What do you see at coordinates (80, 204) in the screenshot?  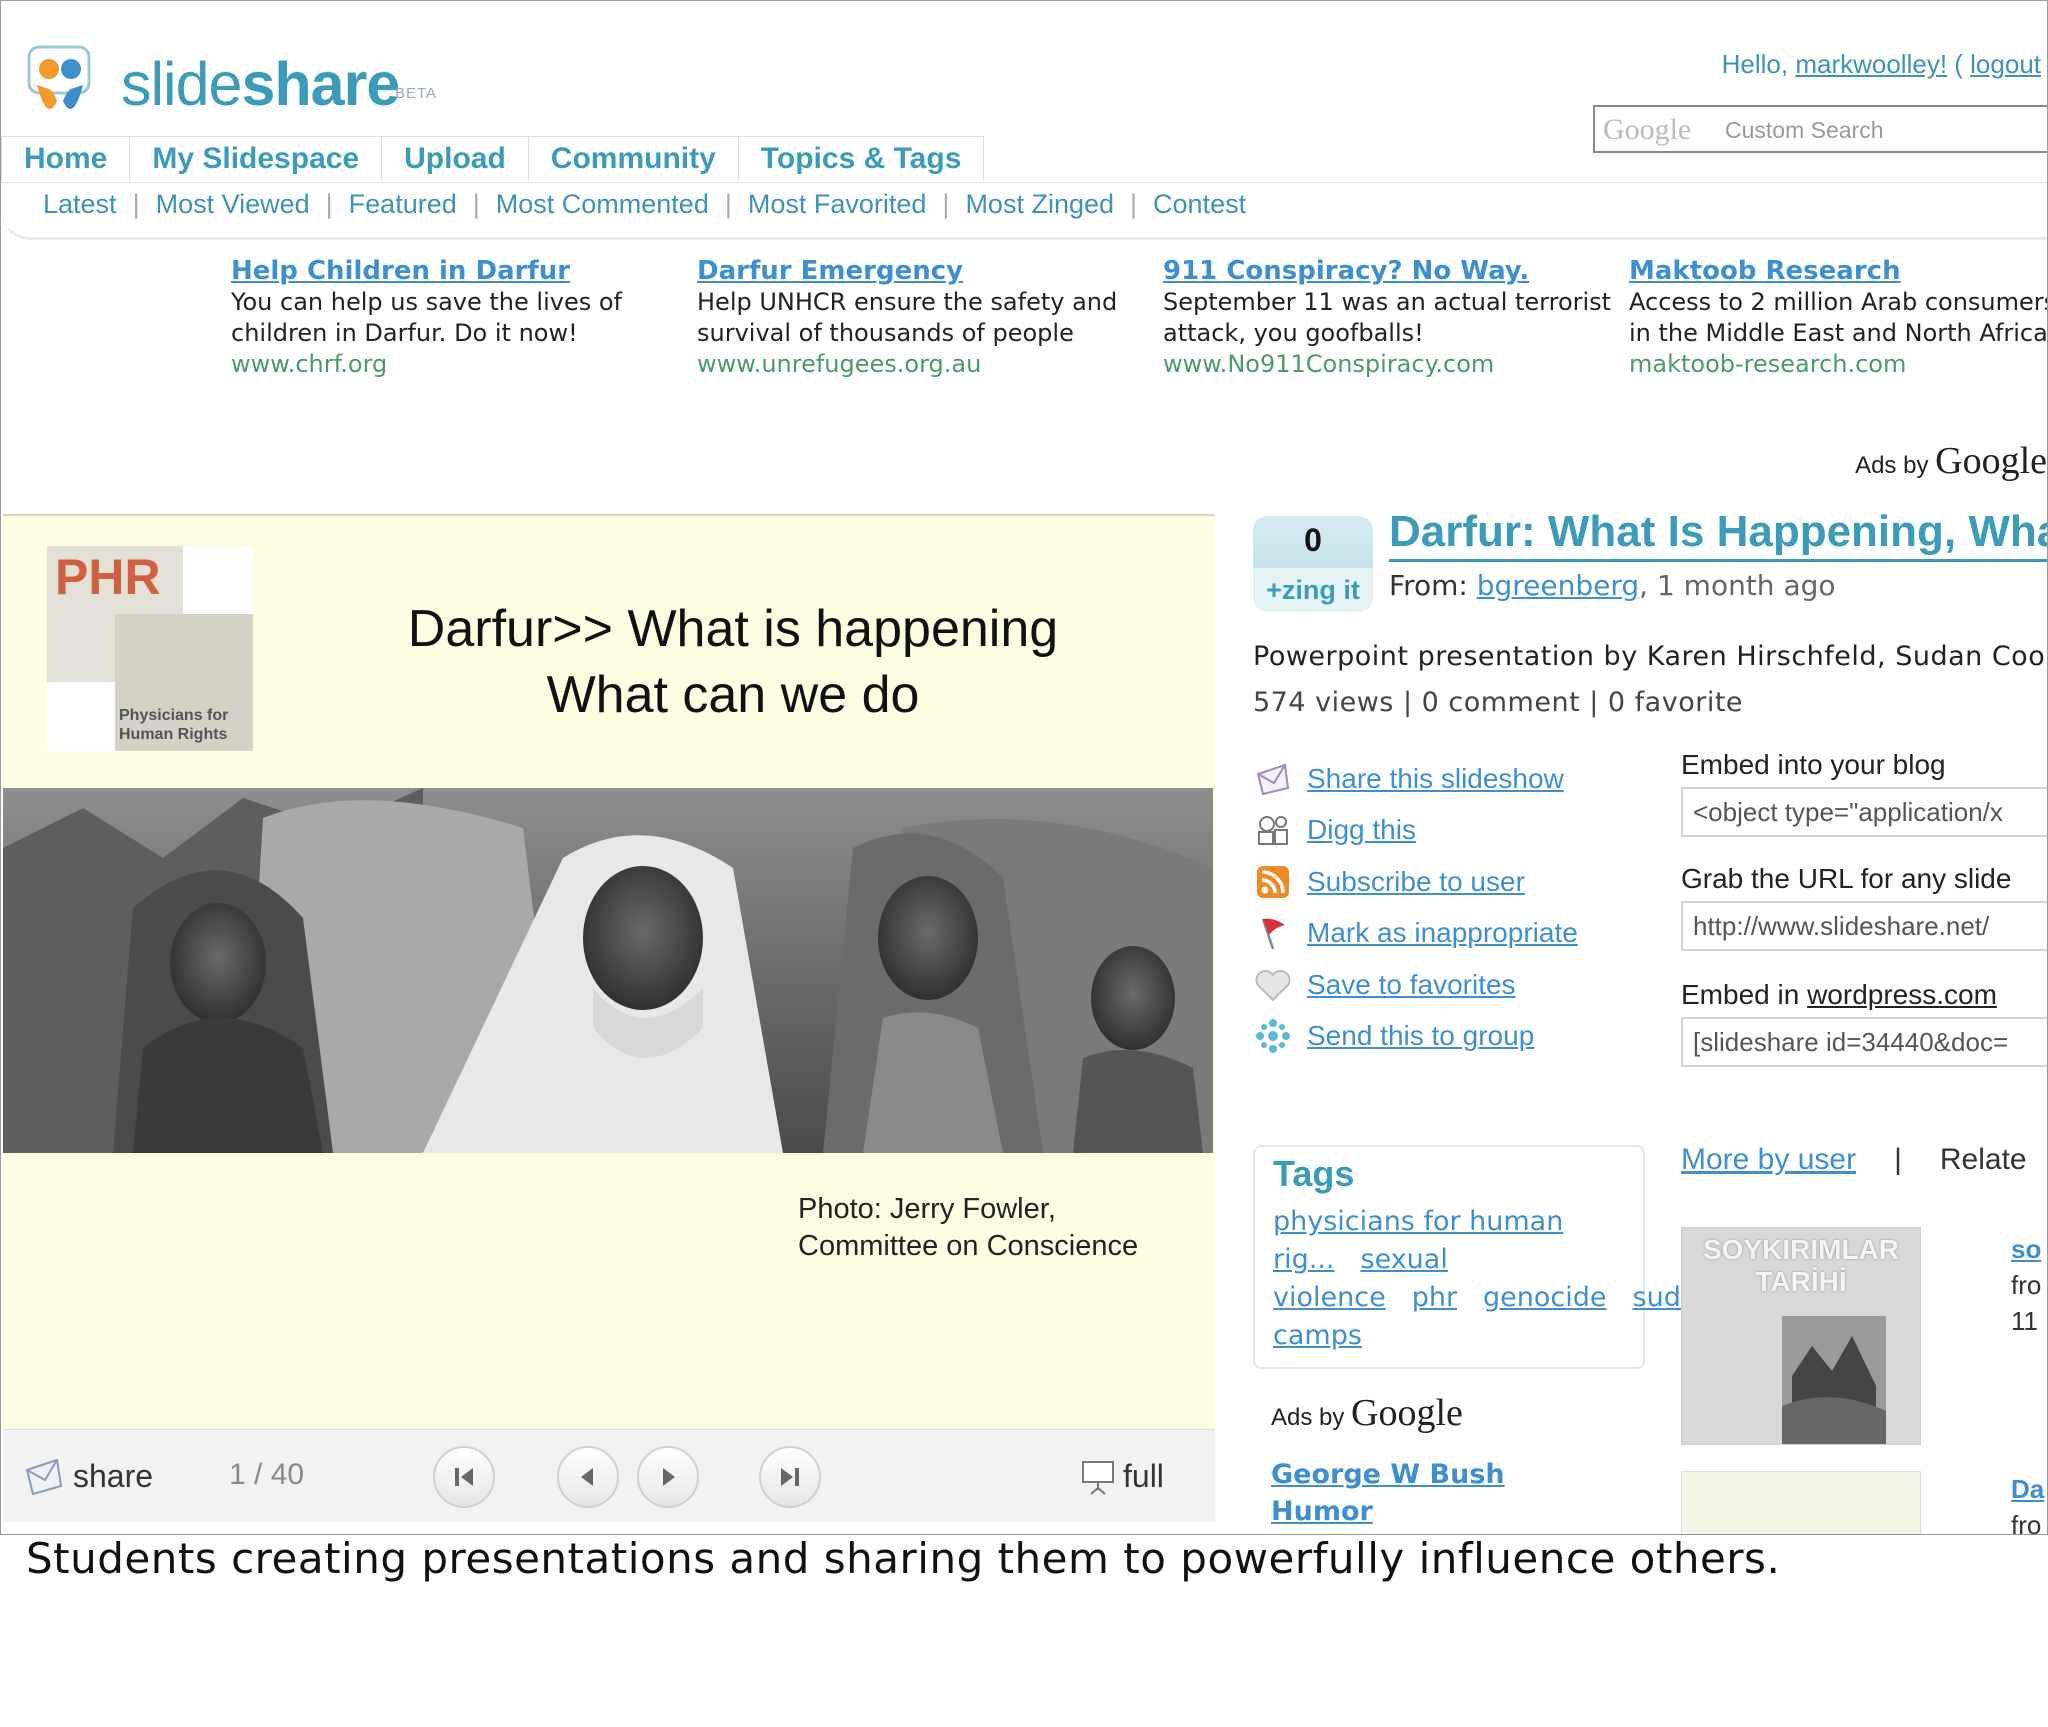 I see `subnav-latest: Latest` at bounding box center [80, 204].